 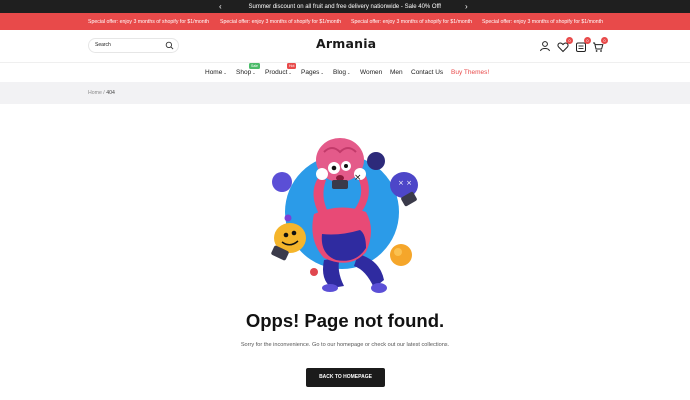 I want to click on nav-item-blog: Blog⌄, so click(x=341, y=72).